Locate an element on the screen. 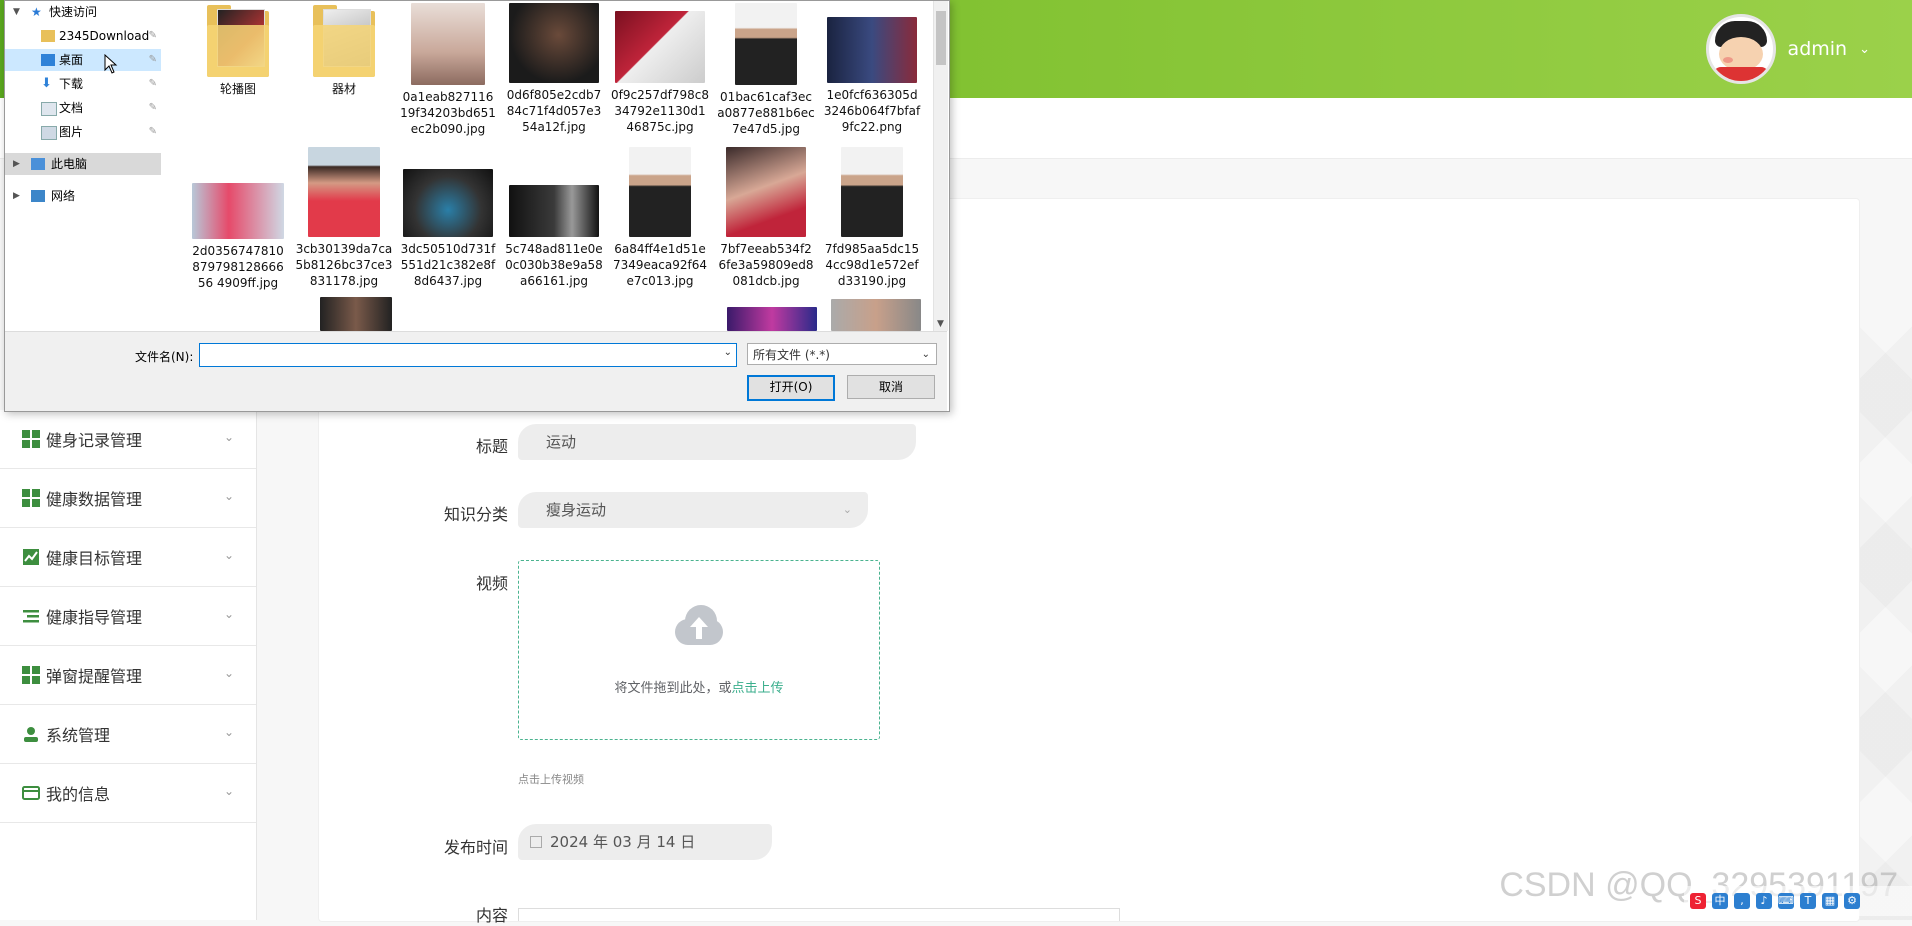 This screenshot has width=1912, height=926. avatar is located at coordinates (1740, 49).